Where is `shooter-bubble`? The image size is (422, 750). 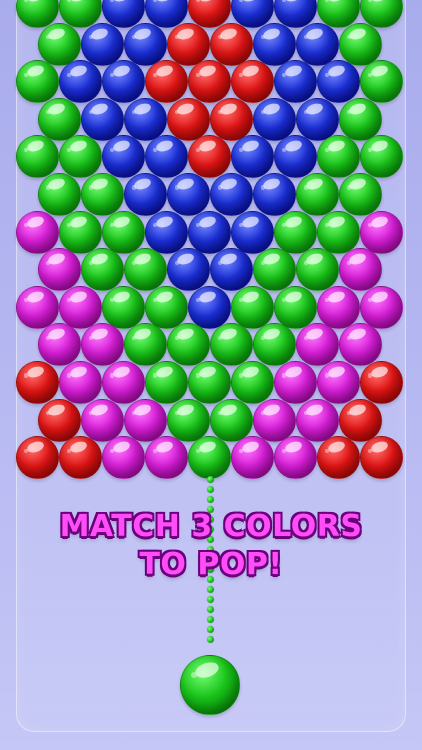
shooter-bubble is located at coordinates (210, 685).